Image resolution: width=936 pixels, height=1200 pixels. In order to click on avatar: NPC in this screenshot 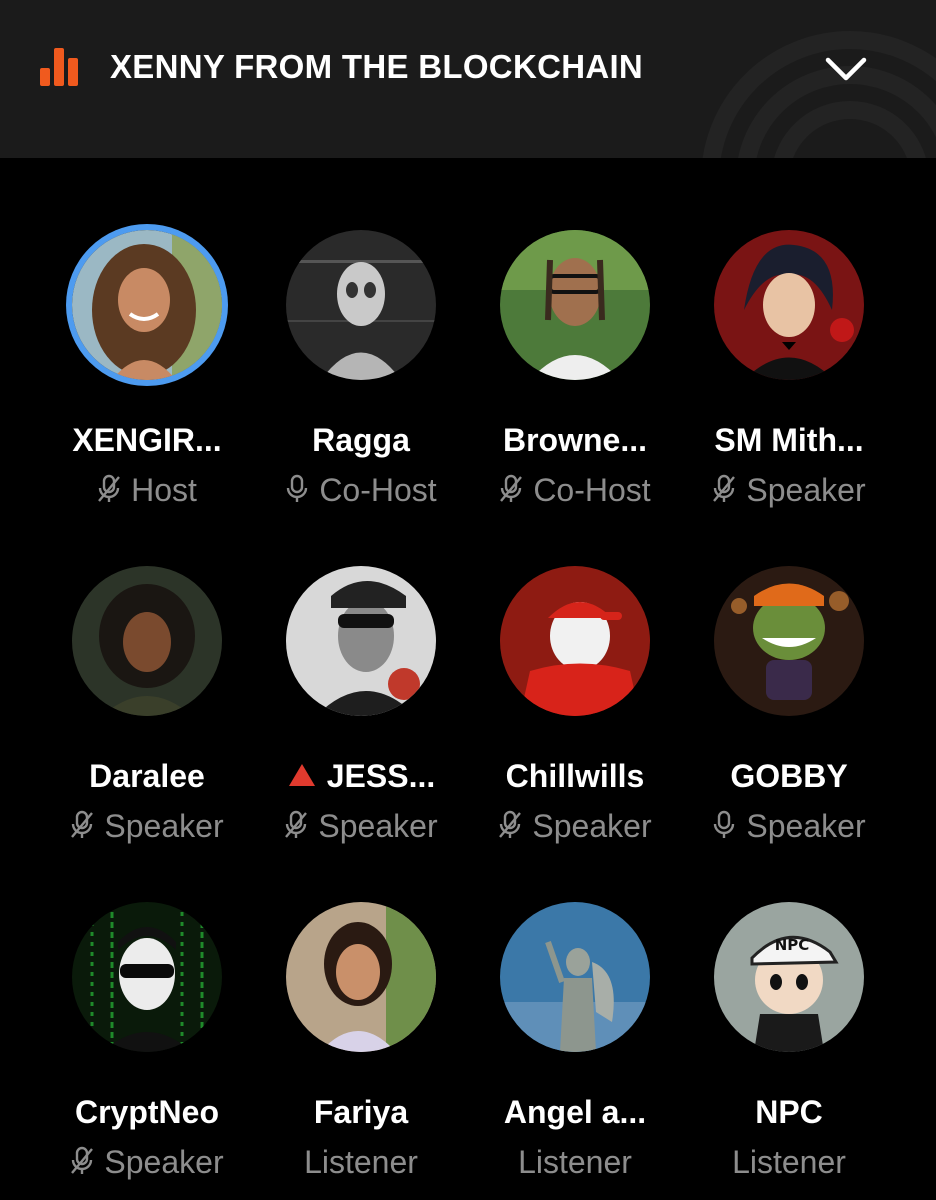, I will do `click(789, 977)`.